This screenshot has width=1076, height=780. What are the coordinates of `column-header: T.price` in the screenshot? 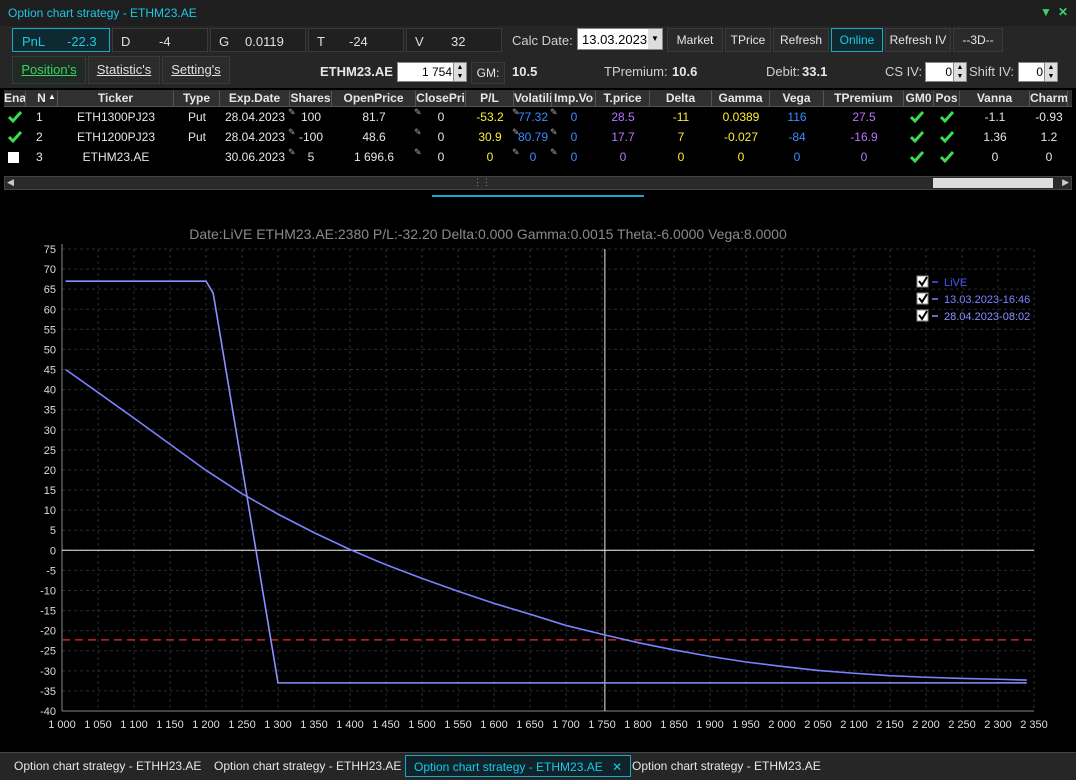 It's located at (623, 98).